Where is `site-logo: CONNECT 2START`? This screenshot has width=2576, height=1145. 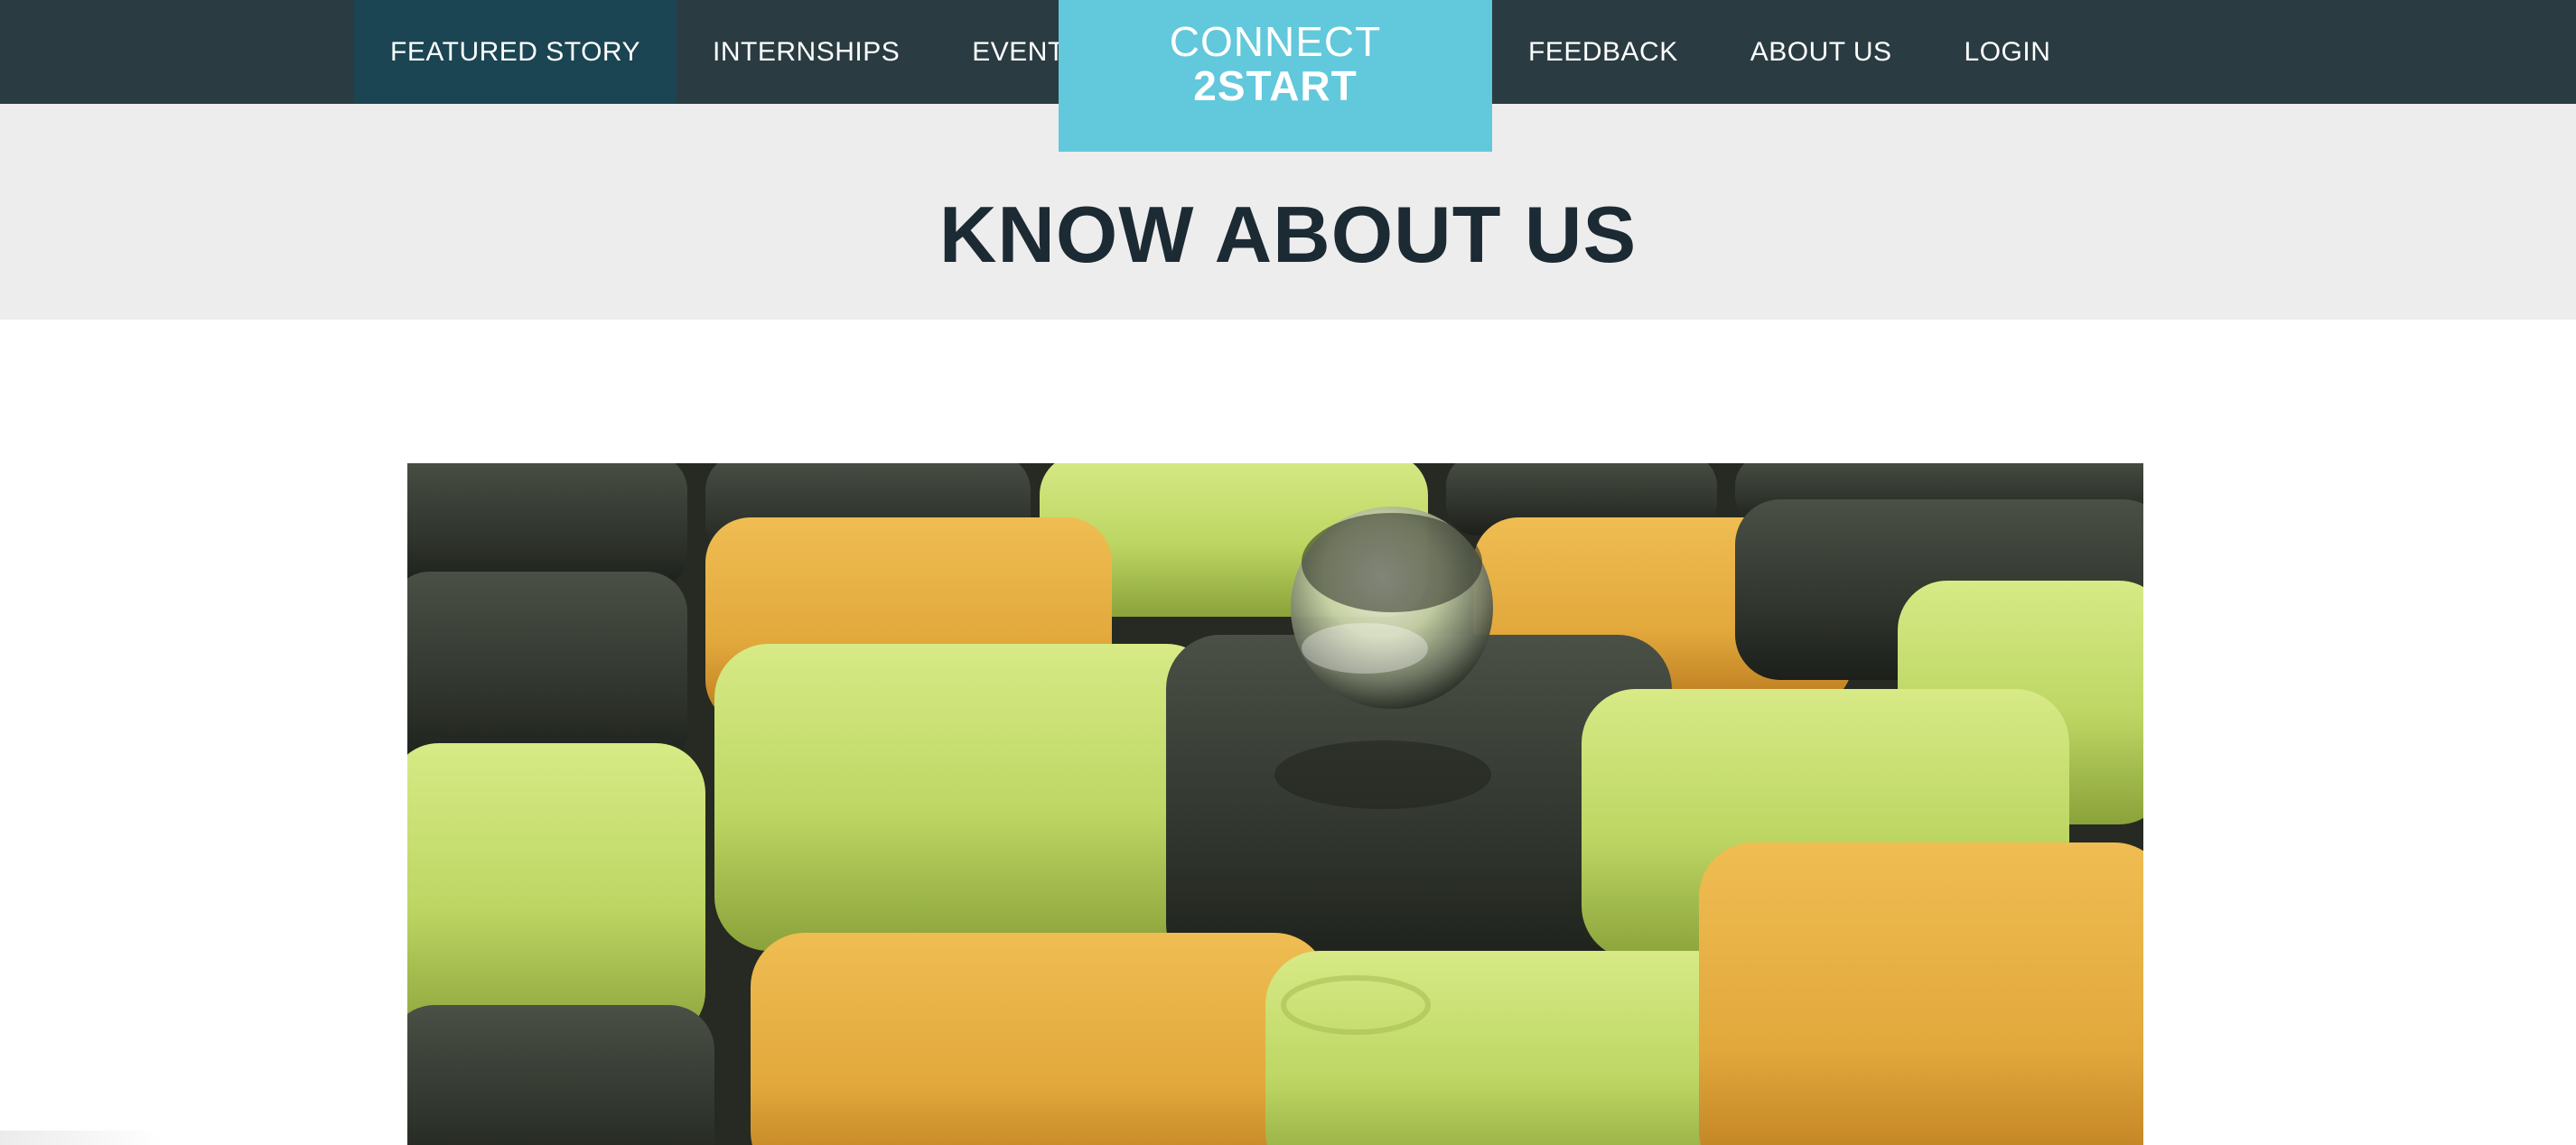
site-logo: CONNECT 2START is located at coordinates (1275, 76).